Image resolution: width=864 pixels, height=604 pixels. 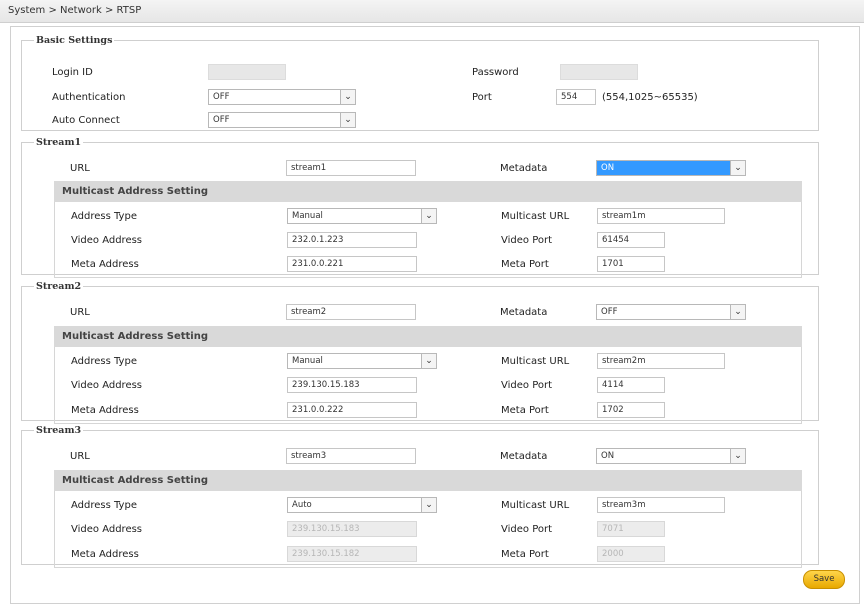 I want to click on password-label: Password, so click(x=495, y=72).